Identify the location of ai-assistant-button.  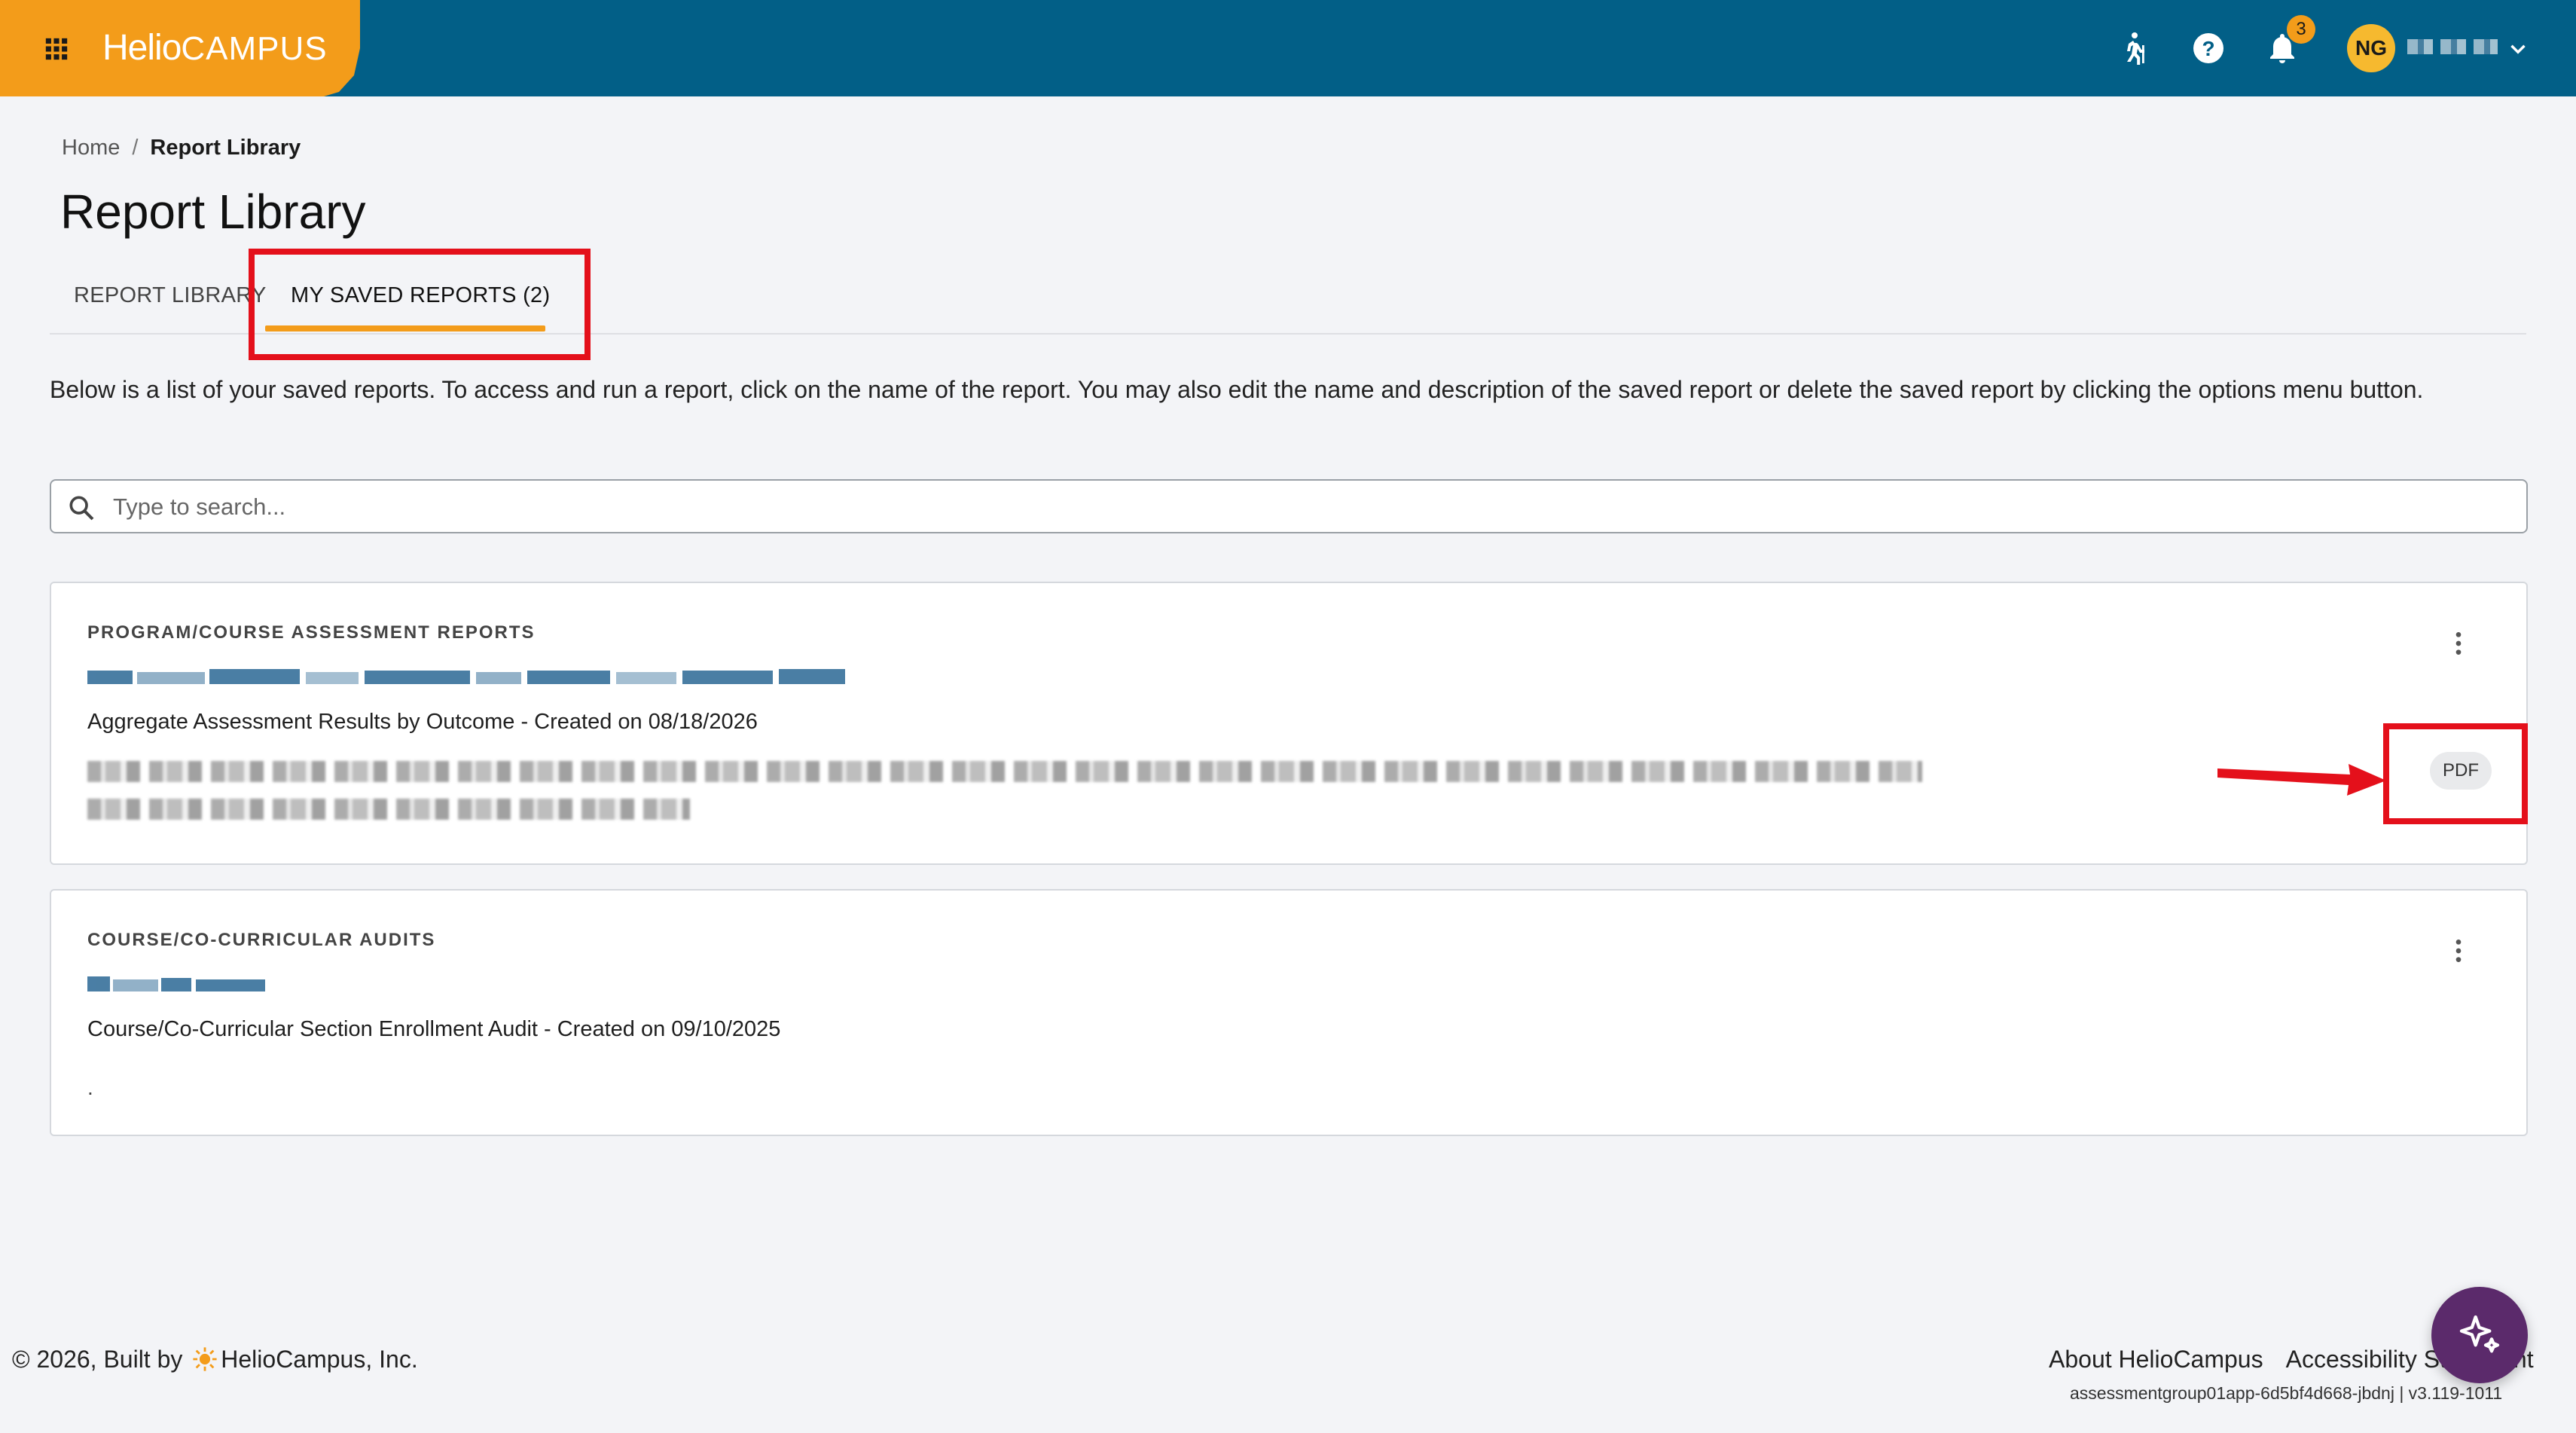
(2479, 1335).